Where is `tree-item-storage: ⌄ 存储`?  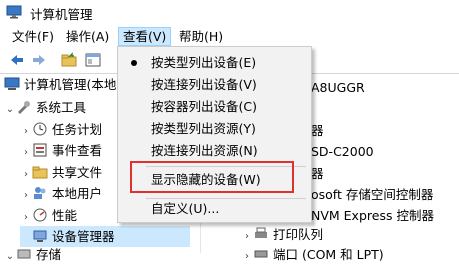 tree-item-storage: ⌄ 存储 is located at coordinates (32, 254).